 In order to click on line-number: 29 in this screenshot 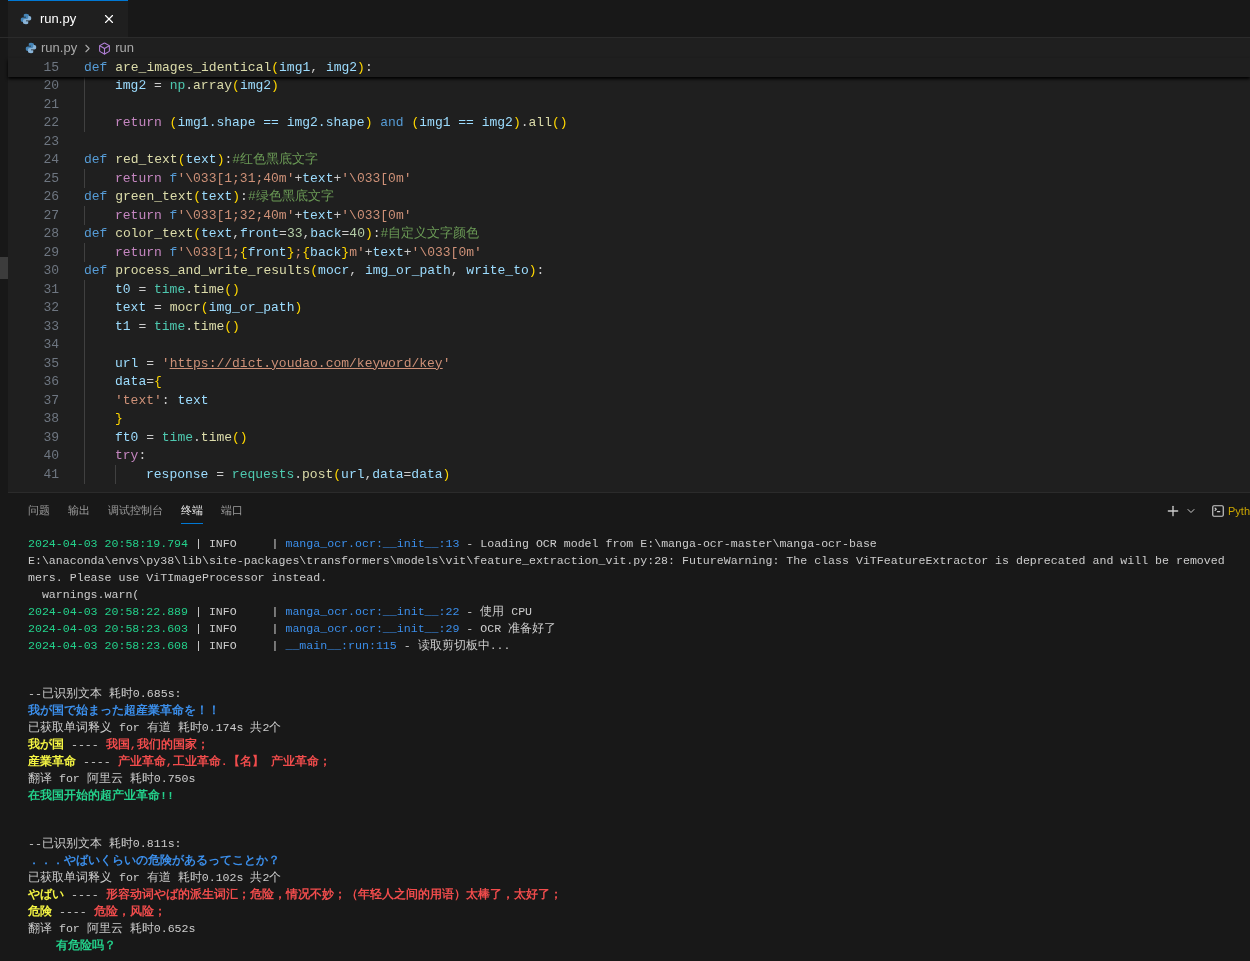, I will do `click(50, 252)`.